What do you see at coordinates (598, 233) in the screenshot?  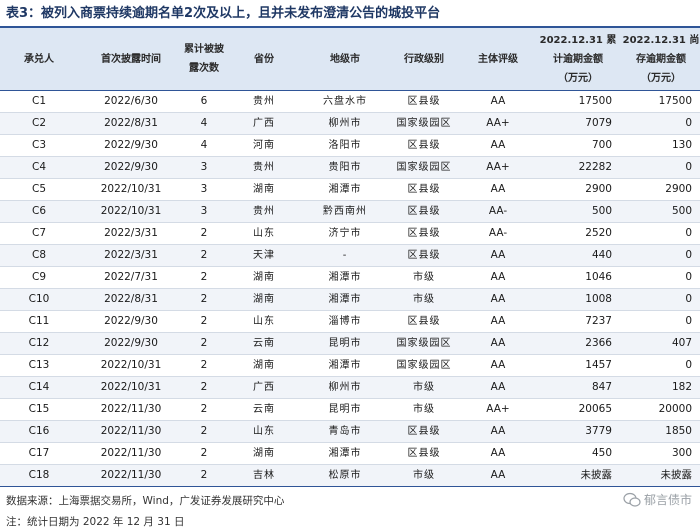 I see `cell-cumulative-overdue: 2520` at bounding box center [598, 233].